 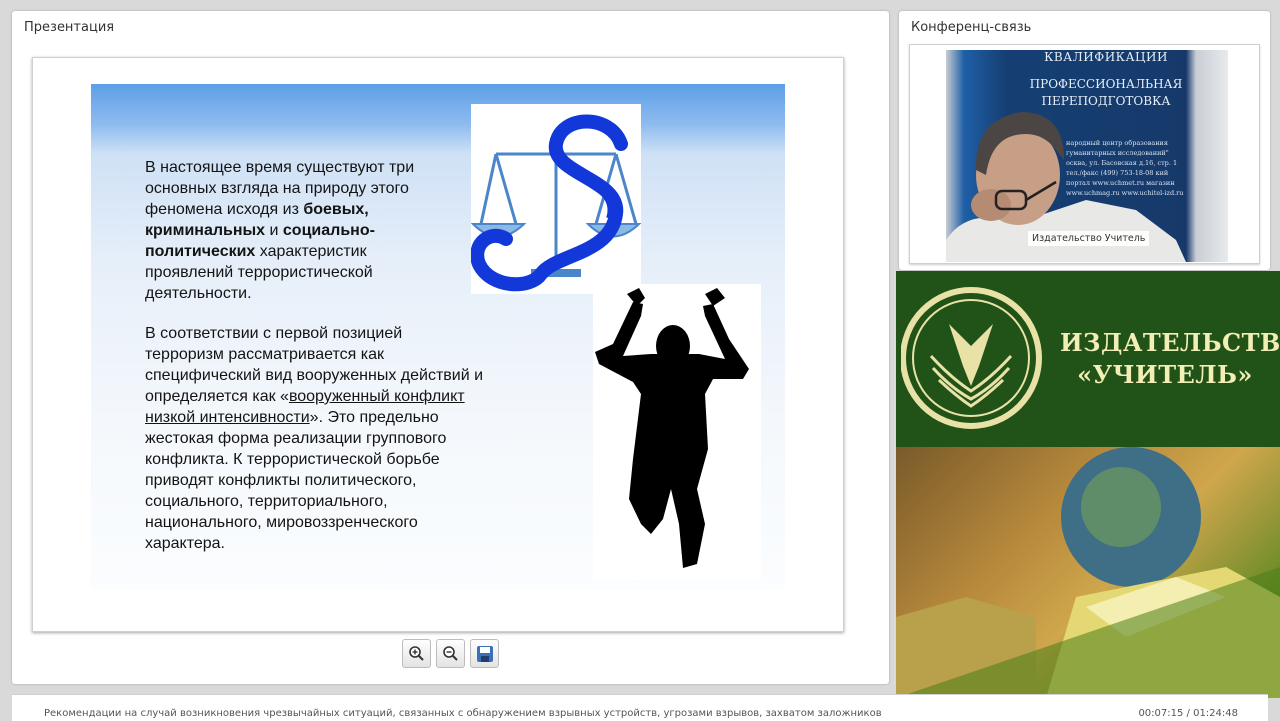 I want to click on publisher-logo, so click(x=971, y=358).